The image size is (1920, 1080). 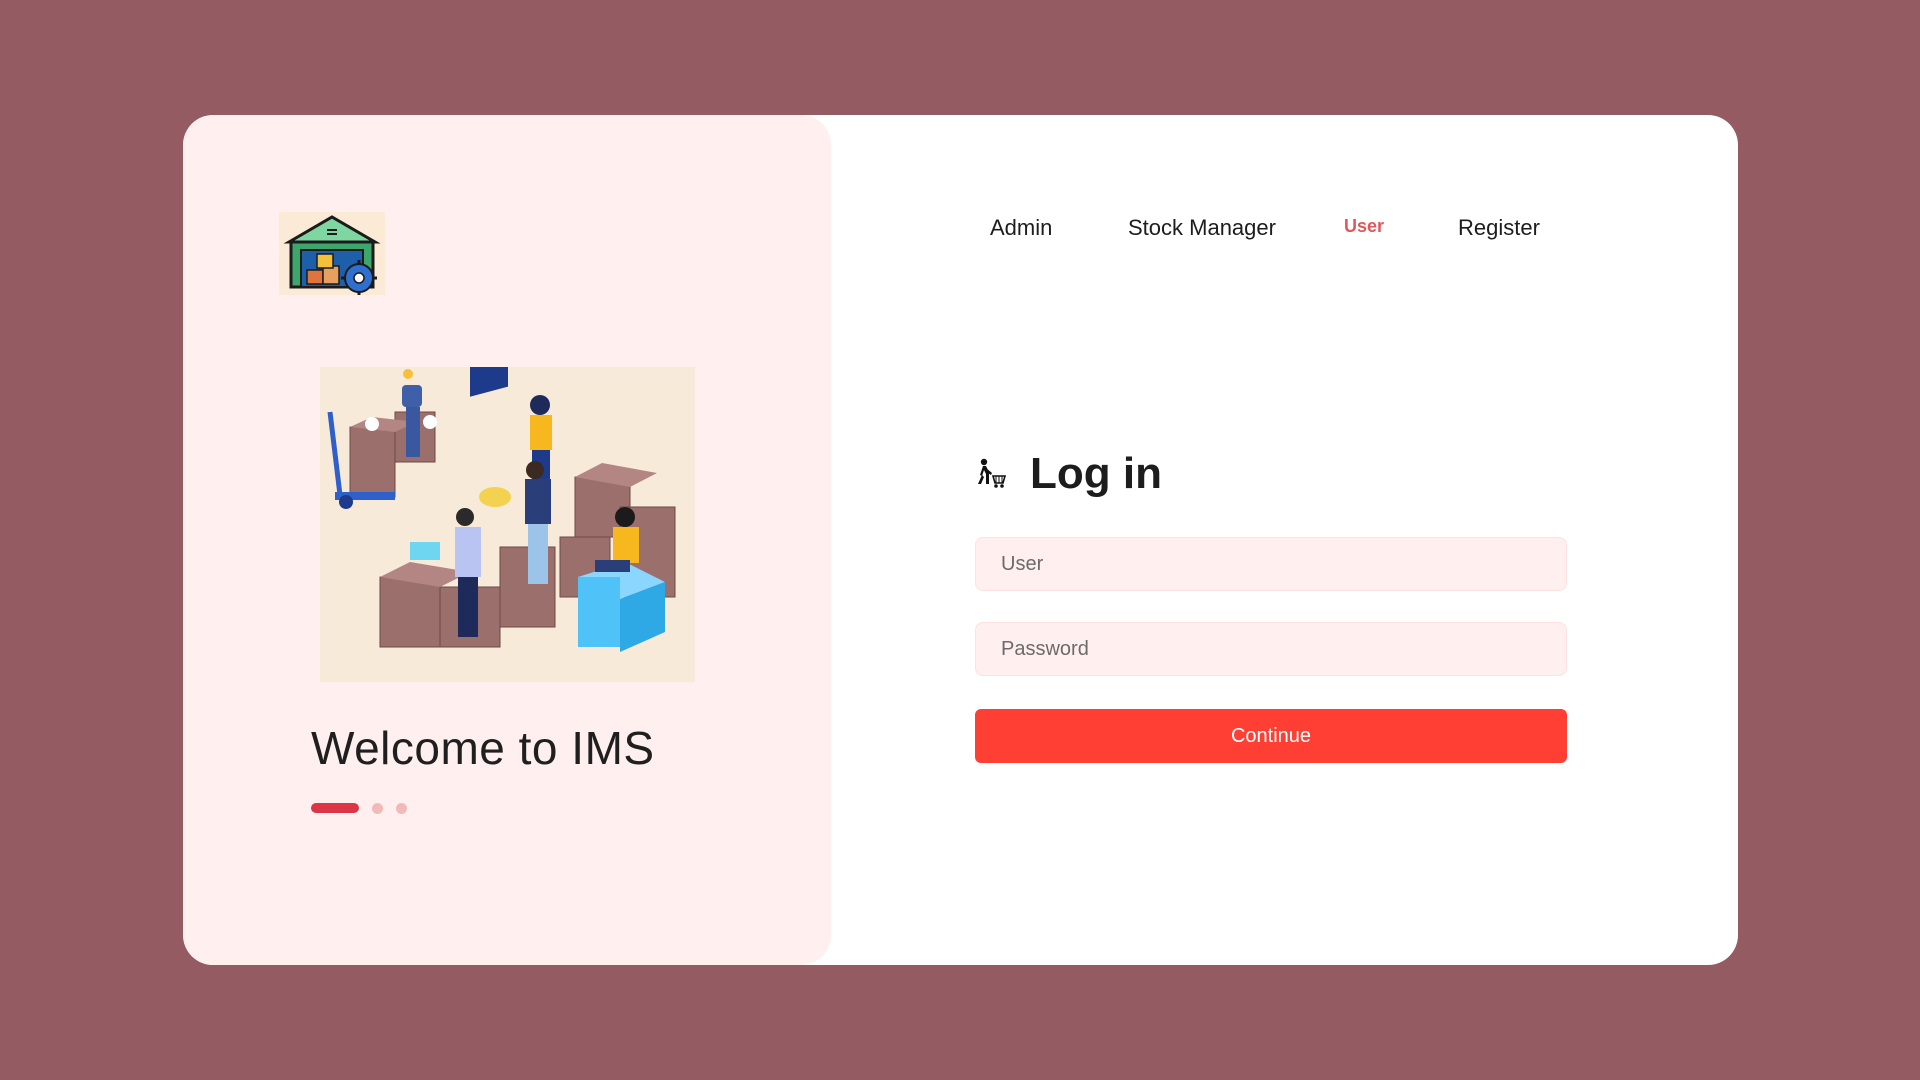 What do you see at coordinates (1096, 473) in the screenshot?
I see `login-heading: Log in` at bounding box center [1096, 473].